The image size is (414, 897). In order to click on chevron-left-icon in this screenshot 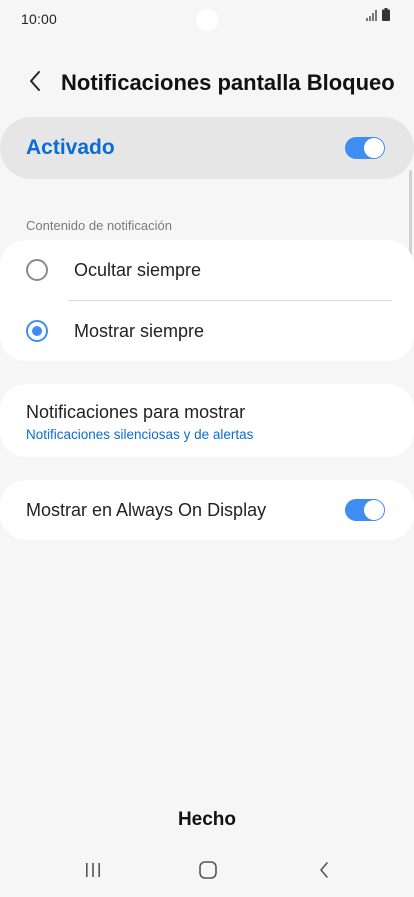, I will do `click(35, 83)`.